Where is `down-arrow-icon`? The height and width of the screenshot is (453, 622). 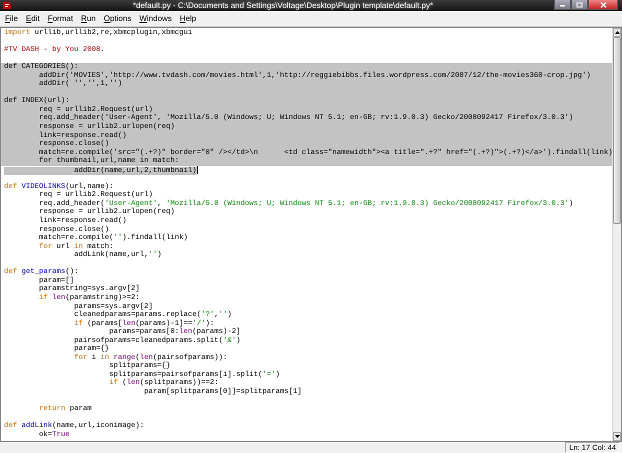 down-arrow-icon is located at coordinates (617, 436).